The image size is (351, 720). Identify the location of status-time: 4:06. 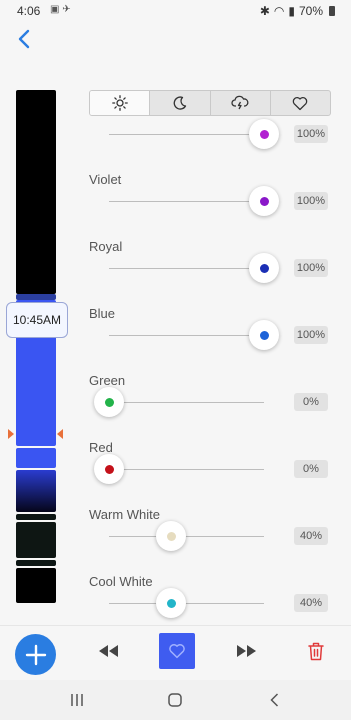
(29, 11).